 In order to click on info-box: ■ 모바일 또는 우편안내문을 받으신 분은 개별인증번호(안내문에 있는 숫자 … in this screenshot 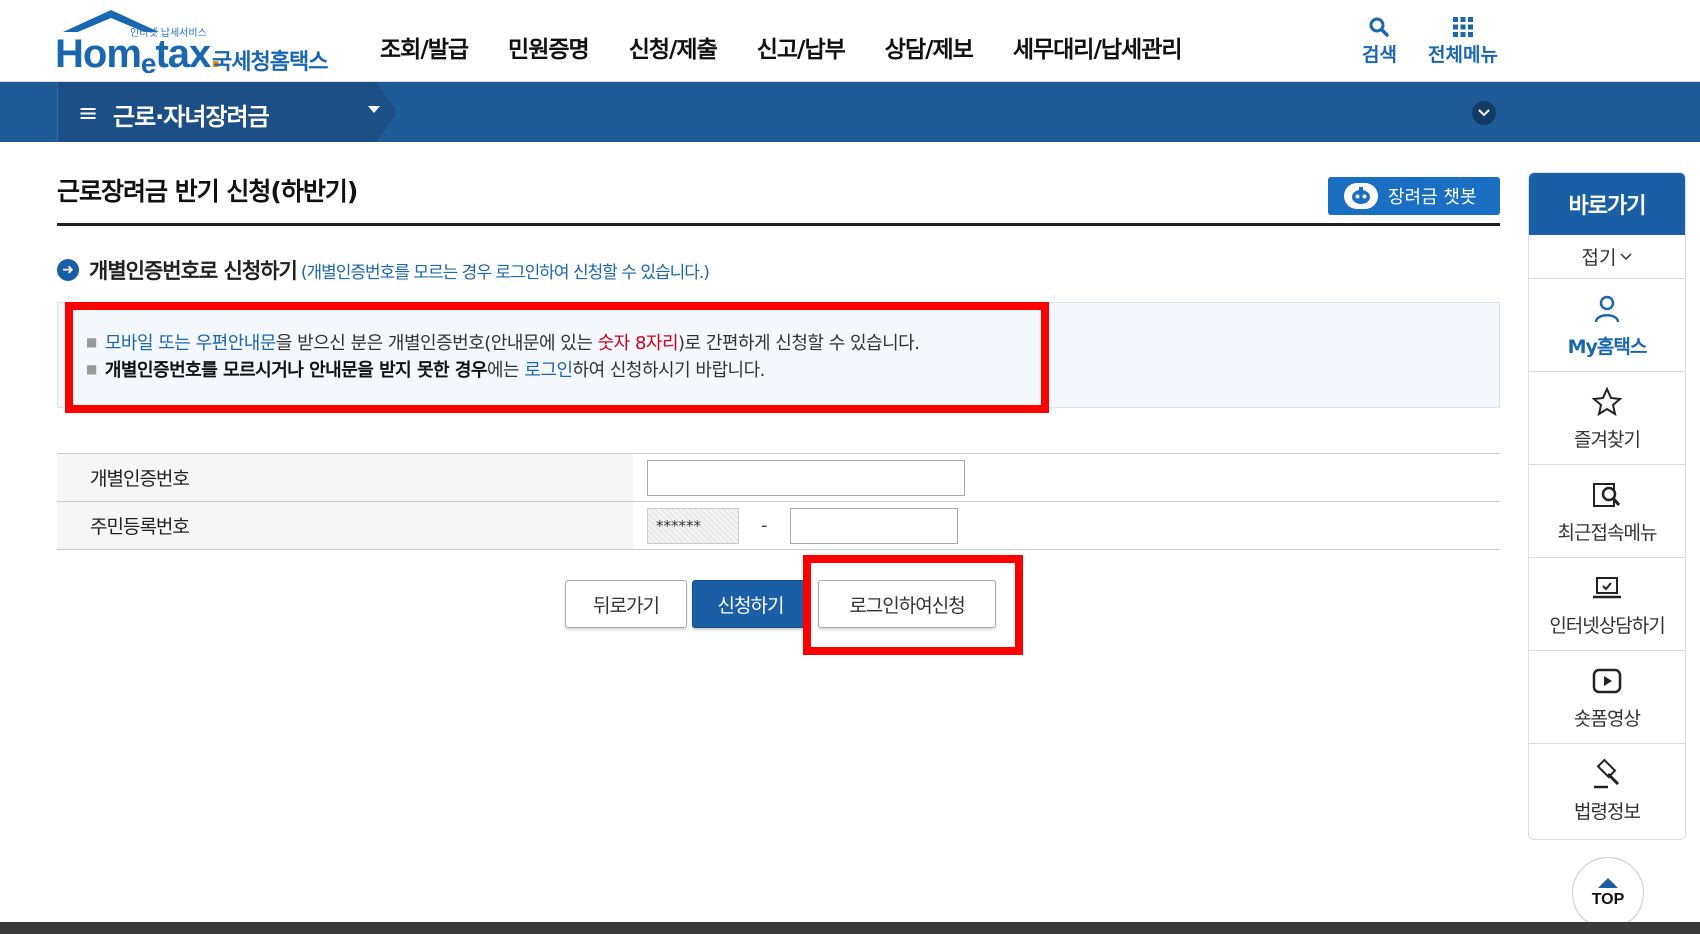, I will do `click(778, 355)`.